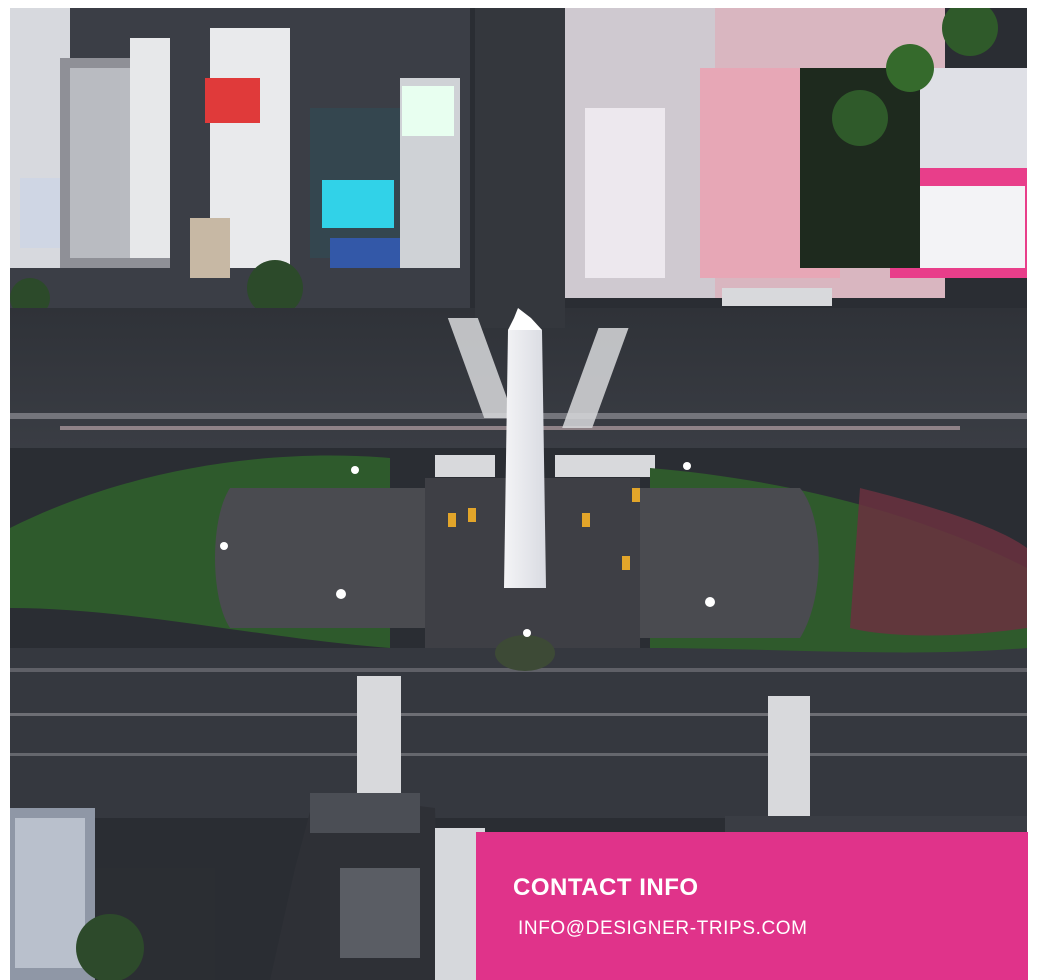 This screenshot has height=980, width=1042. Describe the element at coordinates (606, 887) in the screenshot. I see `contact-info-heading: CONTACT INFO` at that location.